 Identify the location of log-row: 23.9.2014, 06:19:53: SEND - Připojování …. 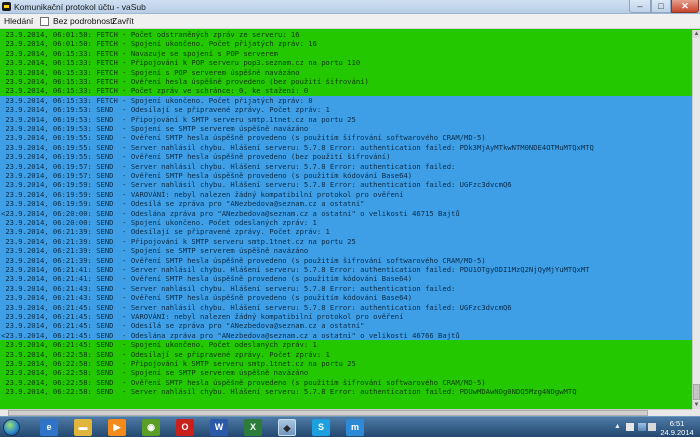
(346, 119).